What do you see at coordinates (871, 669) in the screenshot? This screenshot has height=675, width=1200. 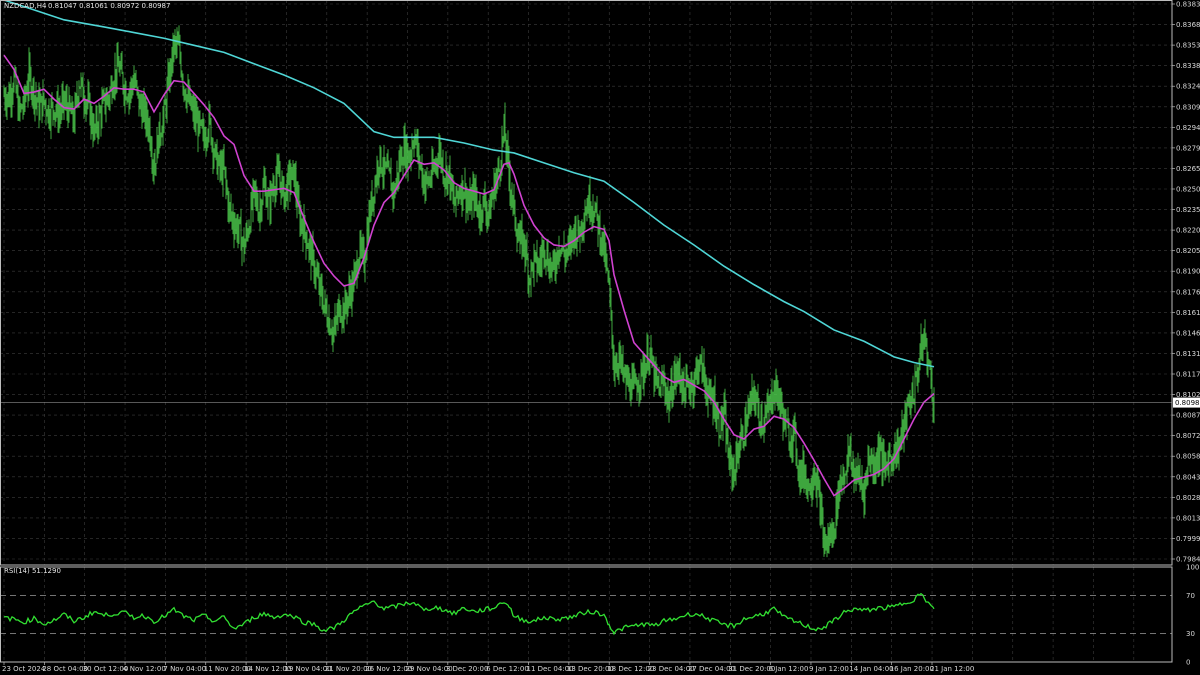 I see `x-tick-label: 14 Jan 04:00` at bounding box center [871, 669].